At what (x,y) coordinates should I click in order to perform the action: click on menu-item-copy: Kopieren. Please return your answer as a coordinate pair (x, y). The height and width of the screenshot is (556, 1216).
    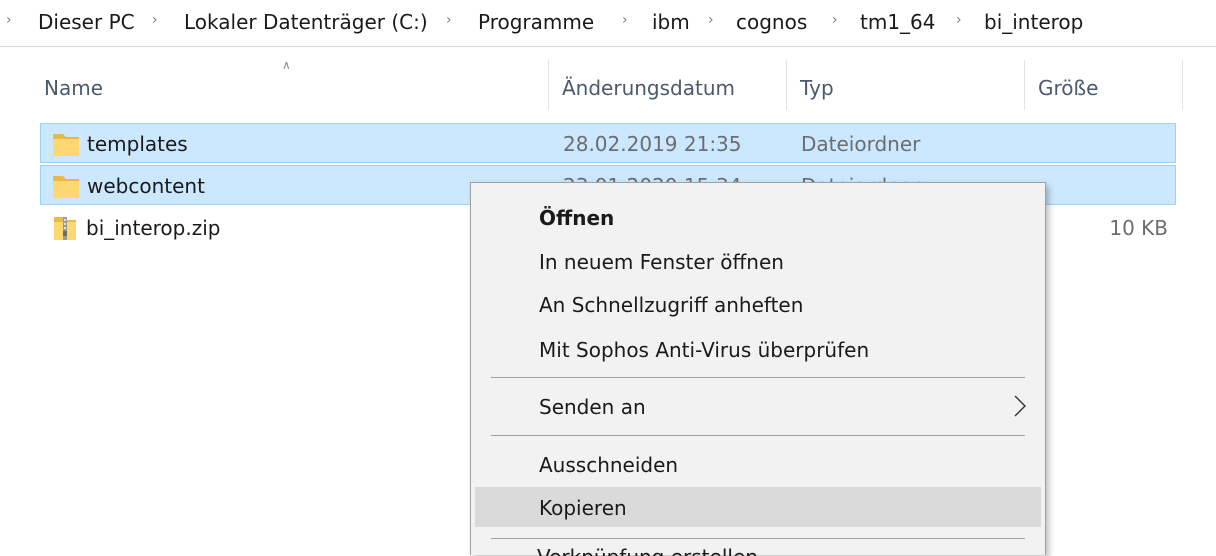
    Looking at the image, I should click on (758, 507).